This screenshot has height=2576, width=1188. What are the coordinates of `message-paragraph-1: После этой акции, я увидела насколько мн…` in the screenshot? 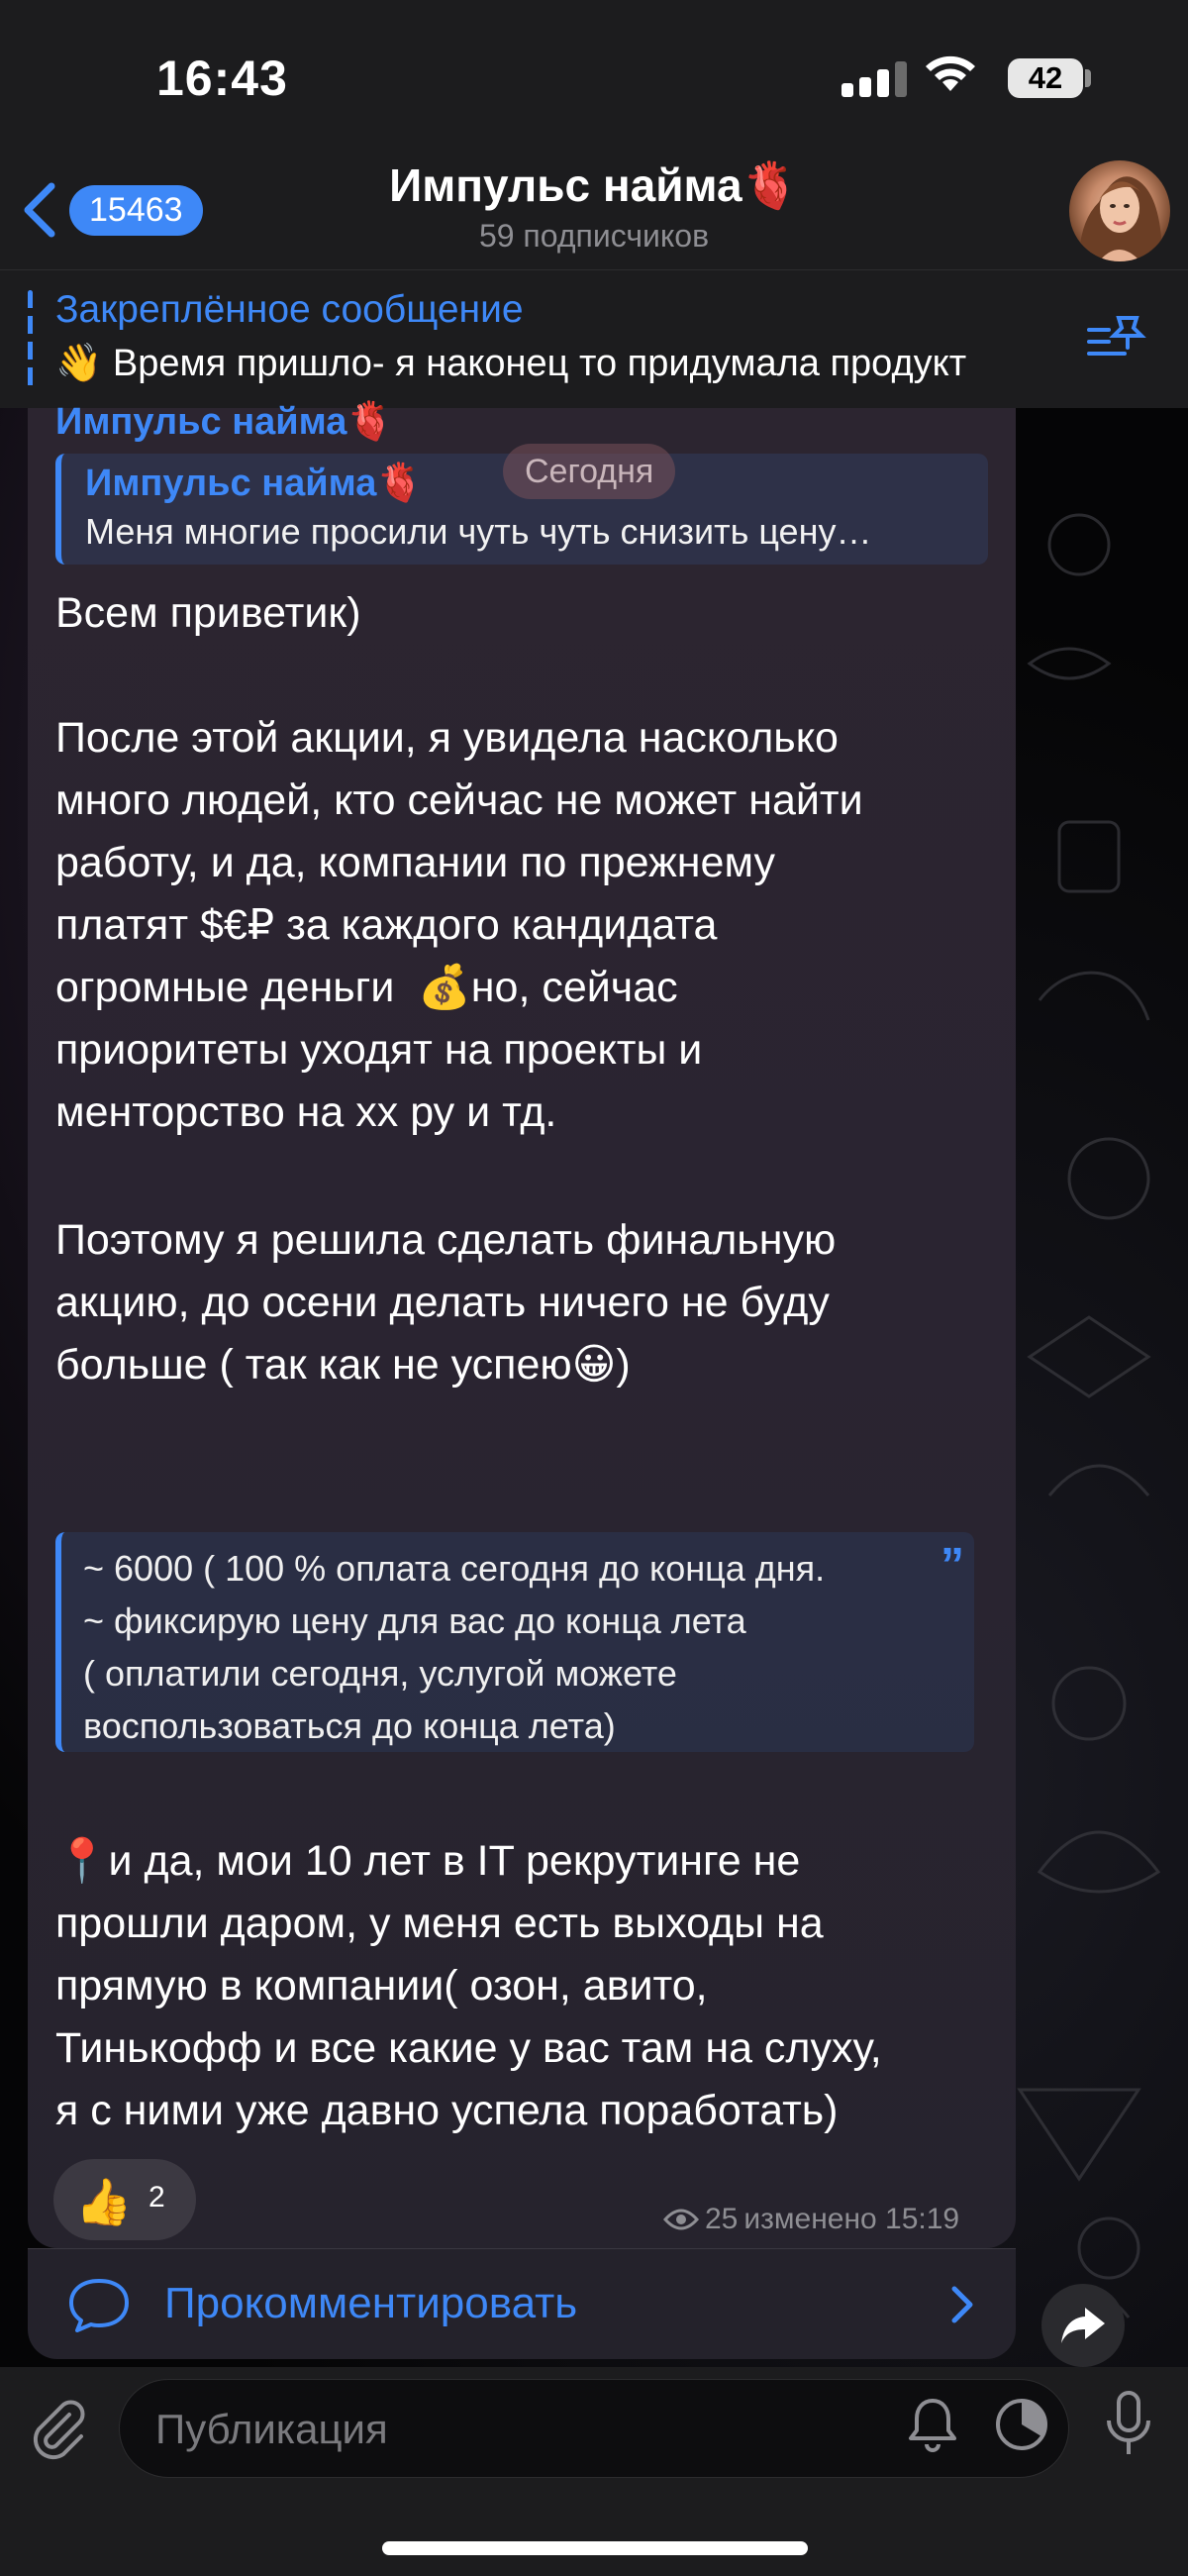 It's located at (459, 925).